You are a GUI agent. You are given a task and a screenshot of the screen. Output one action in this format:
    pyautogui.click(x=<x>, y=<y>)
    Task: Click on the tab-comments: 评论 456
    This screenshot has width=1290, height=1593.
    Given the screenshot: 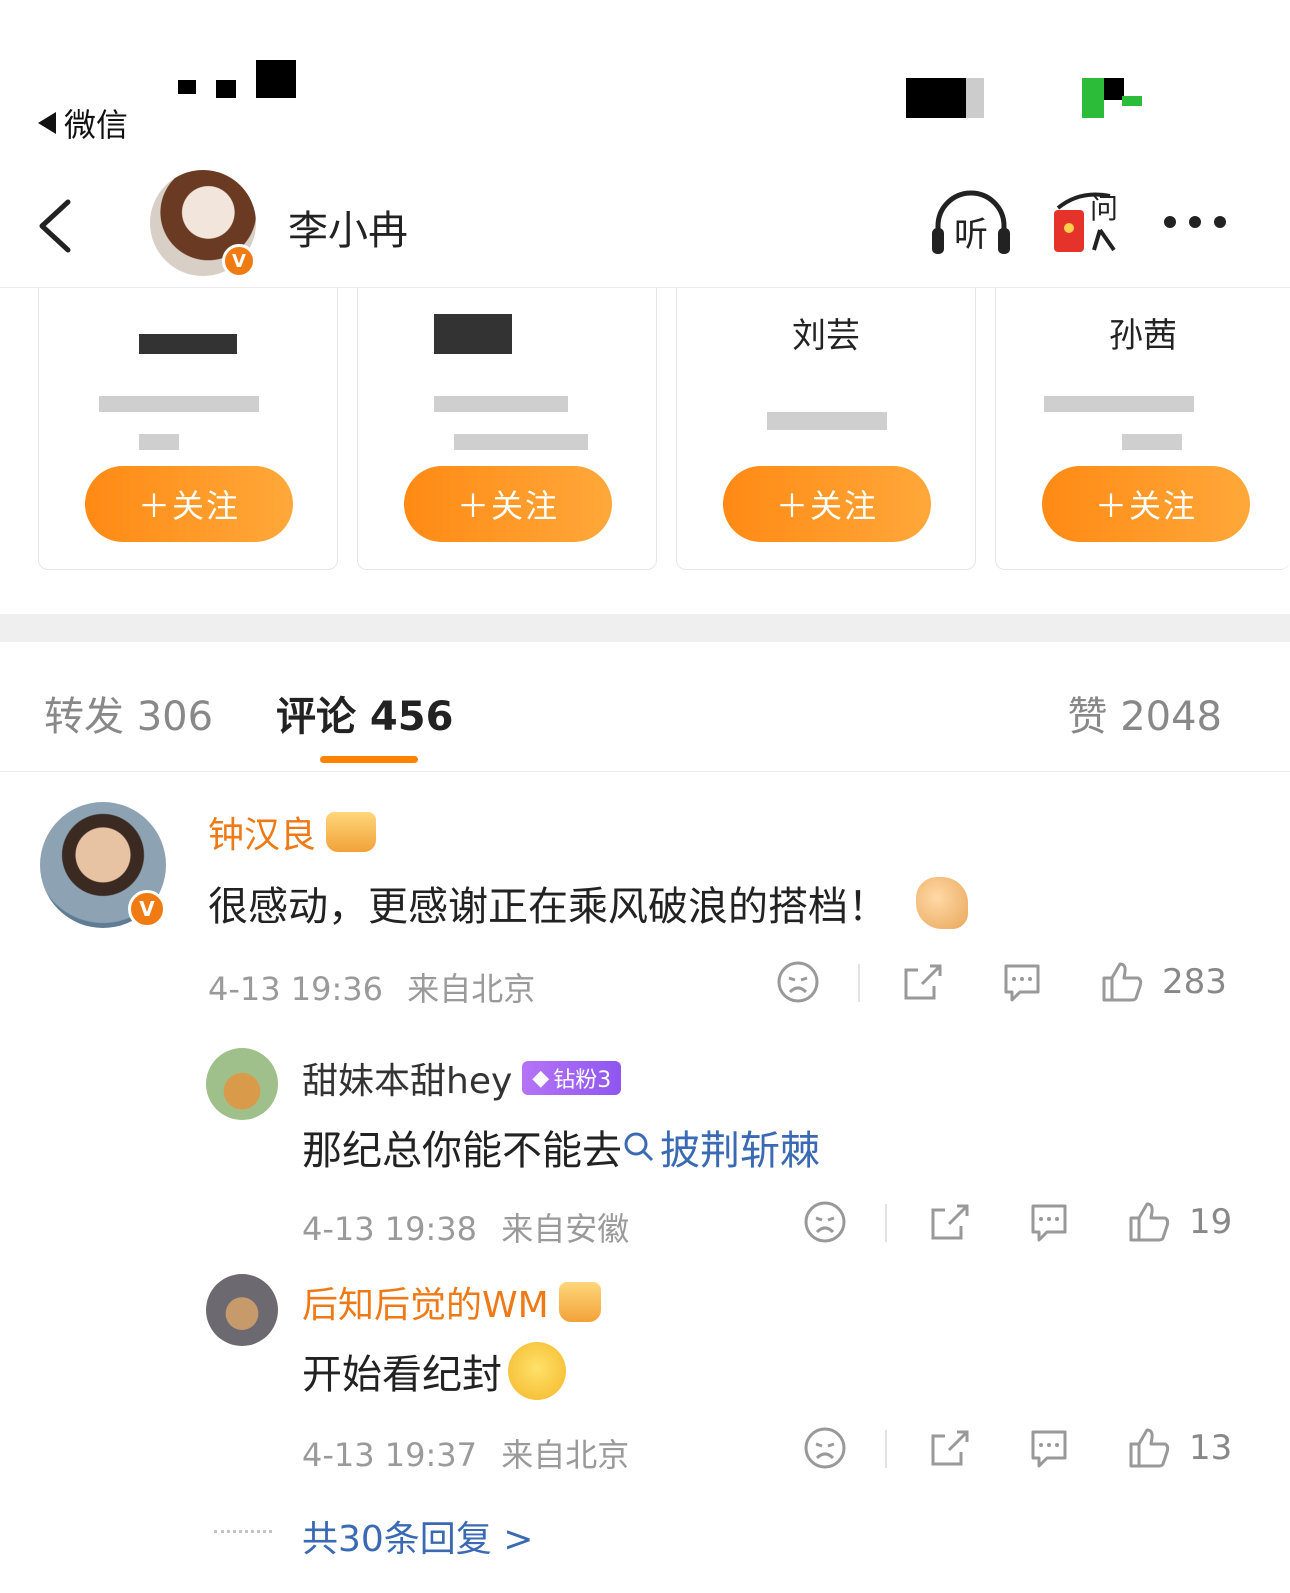 What is the action you would take?
    pyautogui.click(x=364, y=713)
    